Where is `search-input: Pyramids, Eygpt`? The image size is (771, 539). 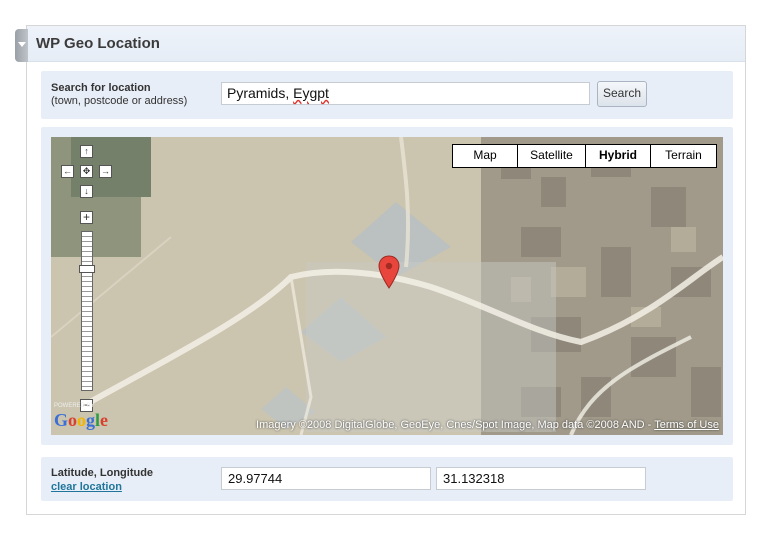 search-input: Pyramids, Eygpt is located at coordinates (405, 93).